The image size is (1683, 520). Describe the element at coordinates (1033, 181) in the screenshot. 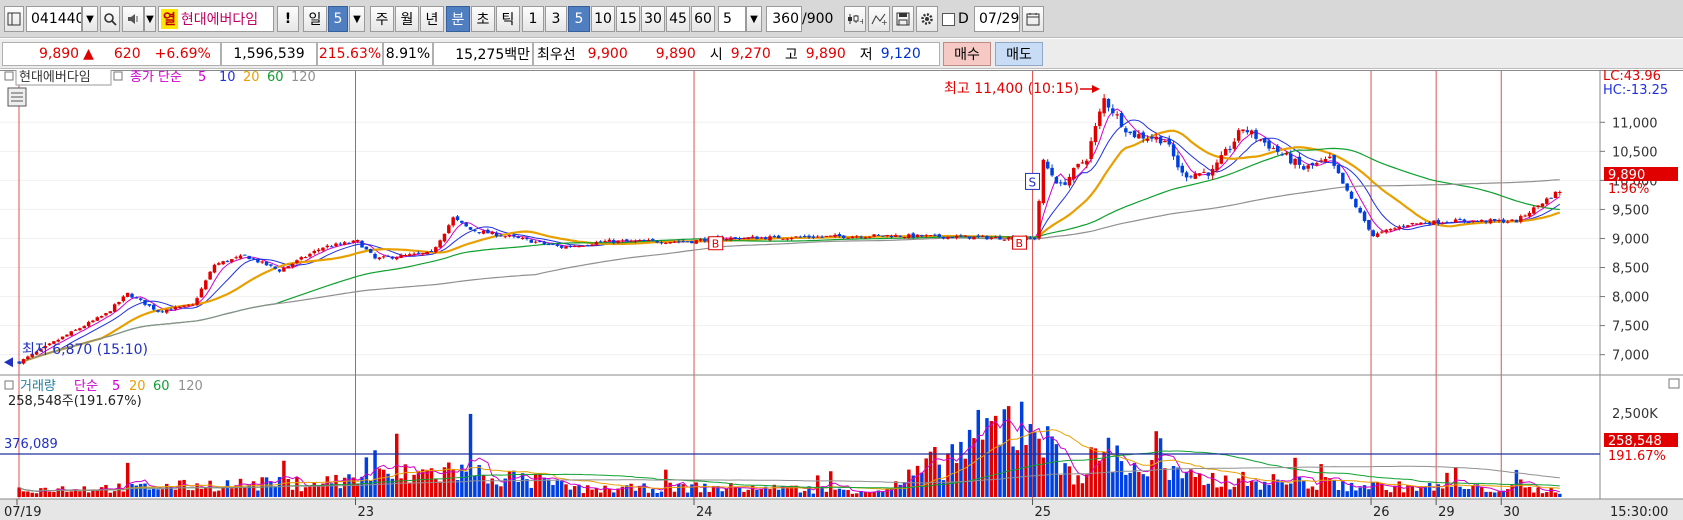

I see `sell-signal-marker: S` at that location.